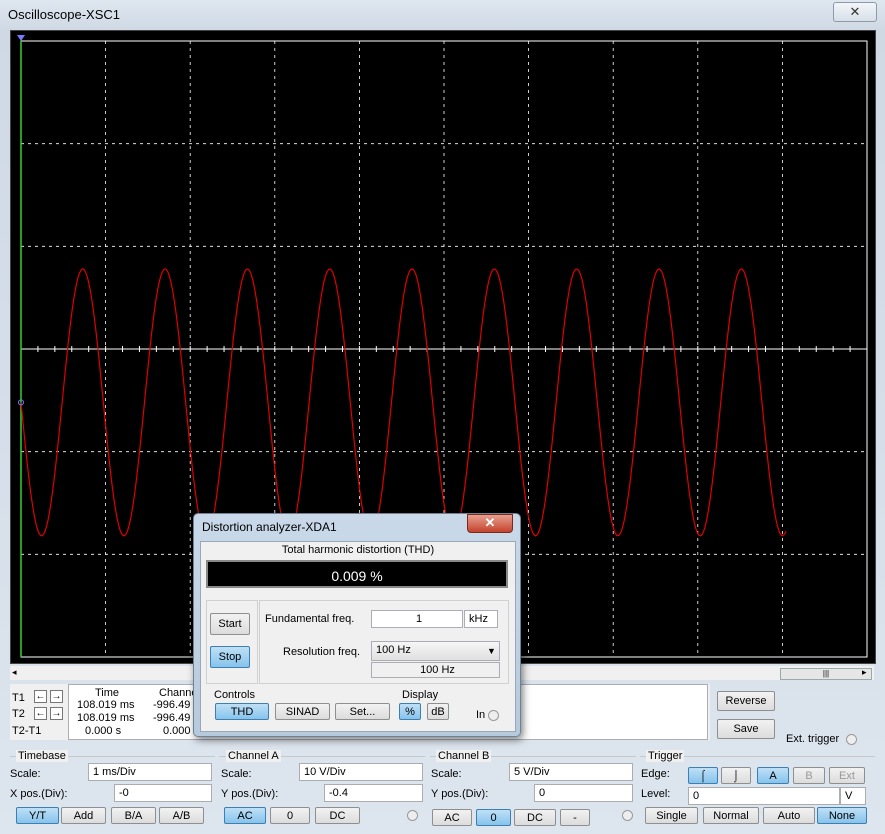  What do you see at coordinates (665, 756) in the screenshot?
I see `trigger-title: Trigger` at bounding box center [665, 756].